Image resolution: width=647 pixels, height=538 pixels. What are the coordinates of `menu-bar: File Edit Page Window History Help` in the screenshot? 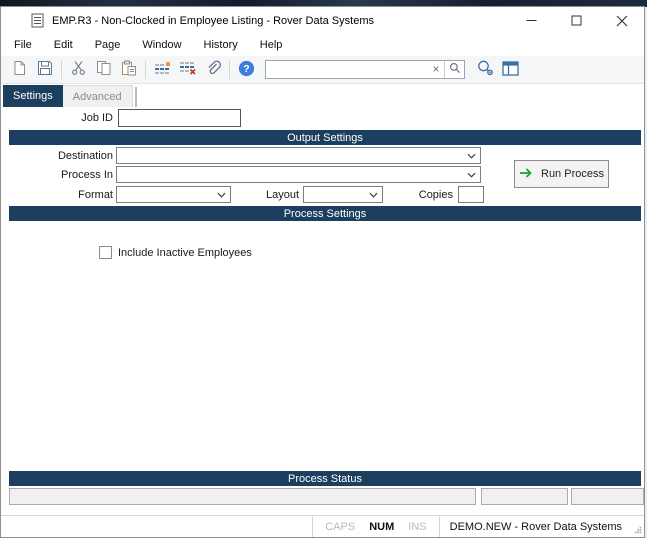 It's located at (322, 45).